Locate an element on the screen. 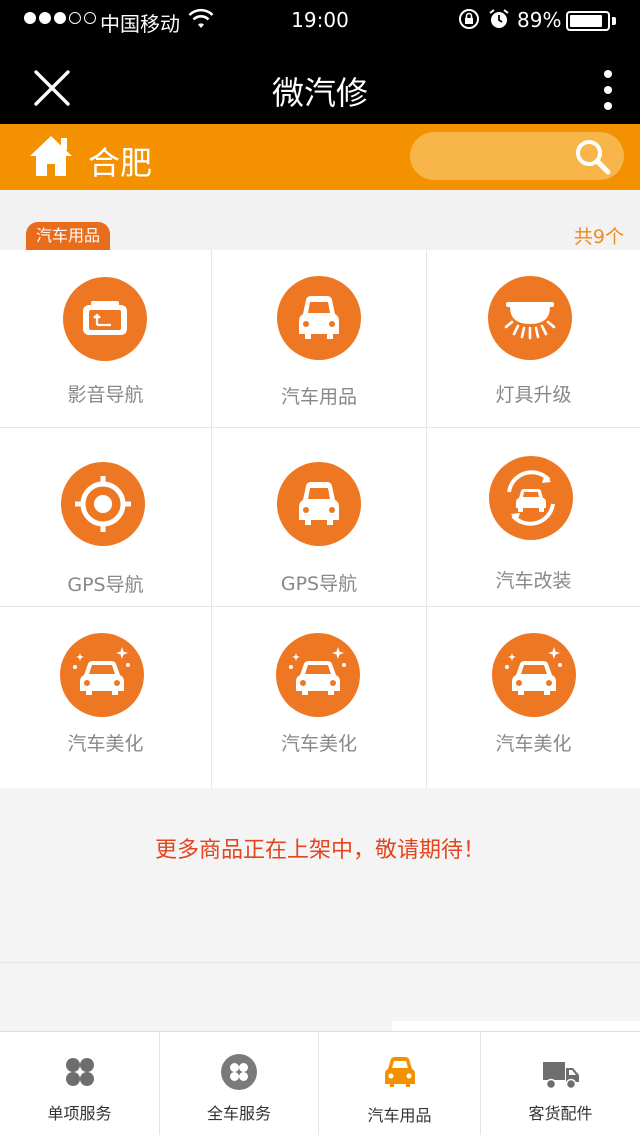 This screenshot has width=640, height=1135. media-nav-icon is located at coordinates (105, 318).